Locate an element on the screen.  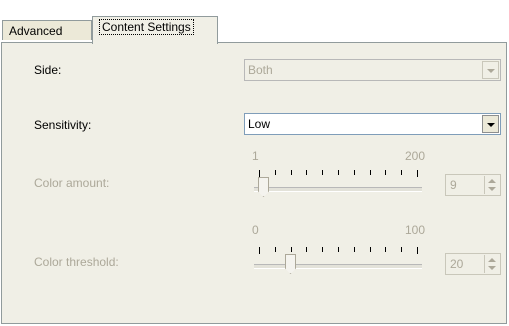
tab-advanced: Advanced is located at coordinates (47, 30).